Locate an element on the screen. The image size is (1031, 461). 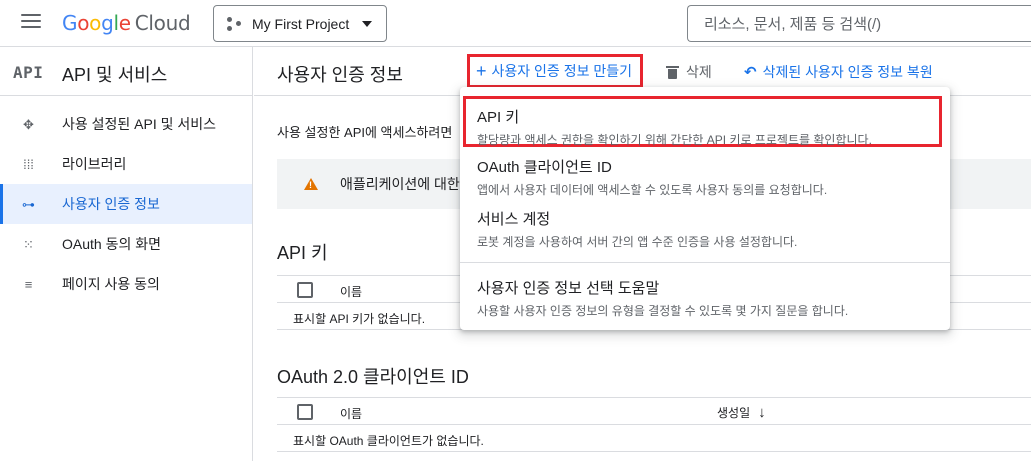
project-selector: My First Project is located at coordinates (300, 23).